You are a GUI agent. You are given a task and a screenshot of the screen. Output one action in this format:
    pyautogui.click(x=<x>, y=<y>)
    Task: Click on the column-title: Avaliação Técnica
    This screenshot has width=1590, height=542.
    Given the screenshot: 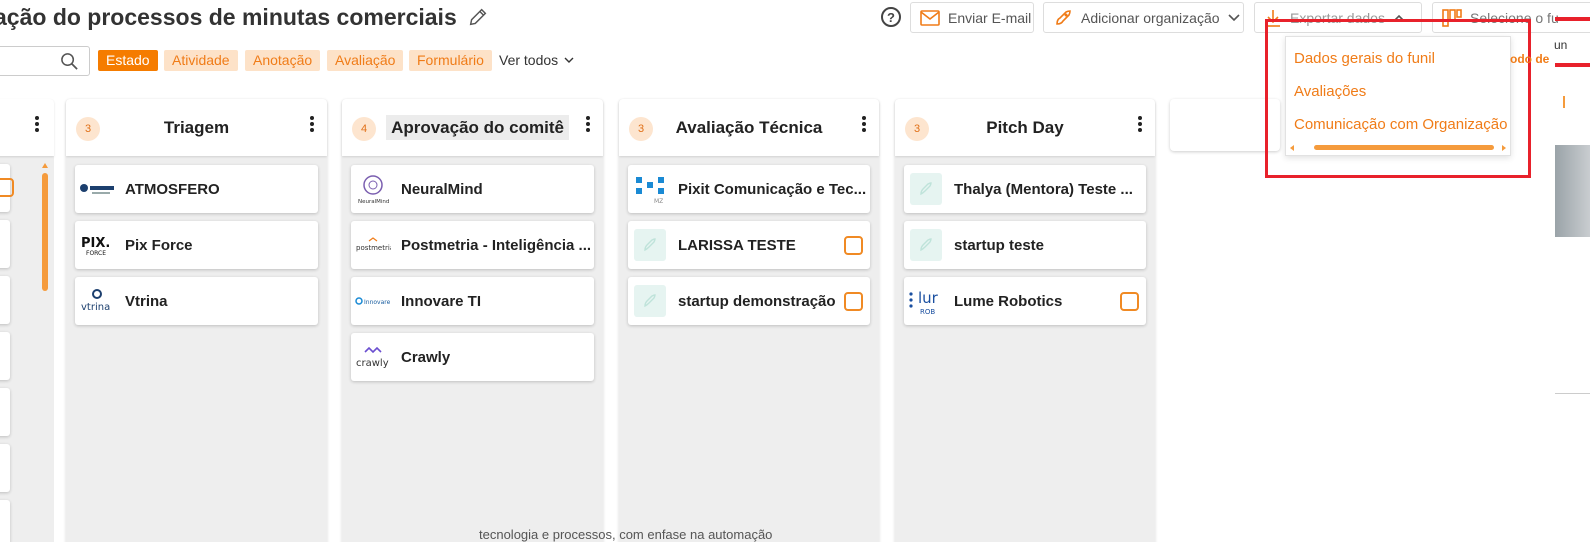 What is the action you would take?
    pyautogui.click(x=749, y=127)
    